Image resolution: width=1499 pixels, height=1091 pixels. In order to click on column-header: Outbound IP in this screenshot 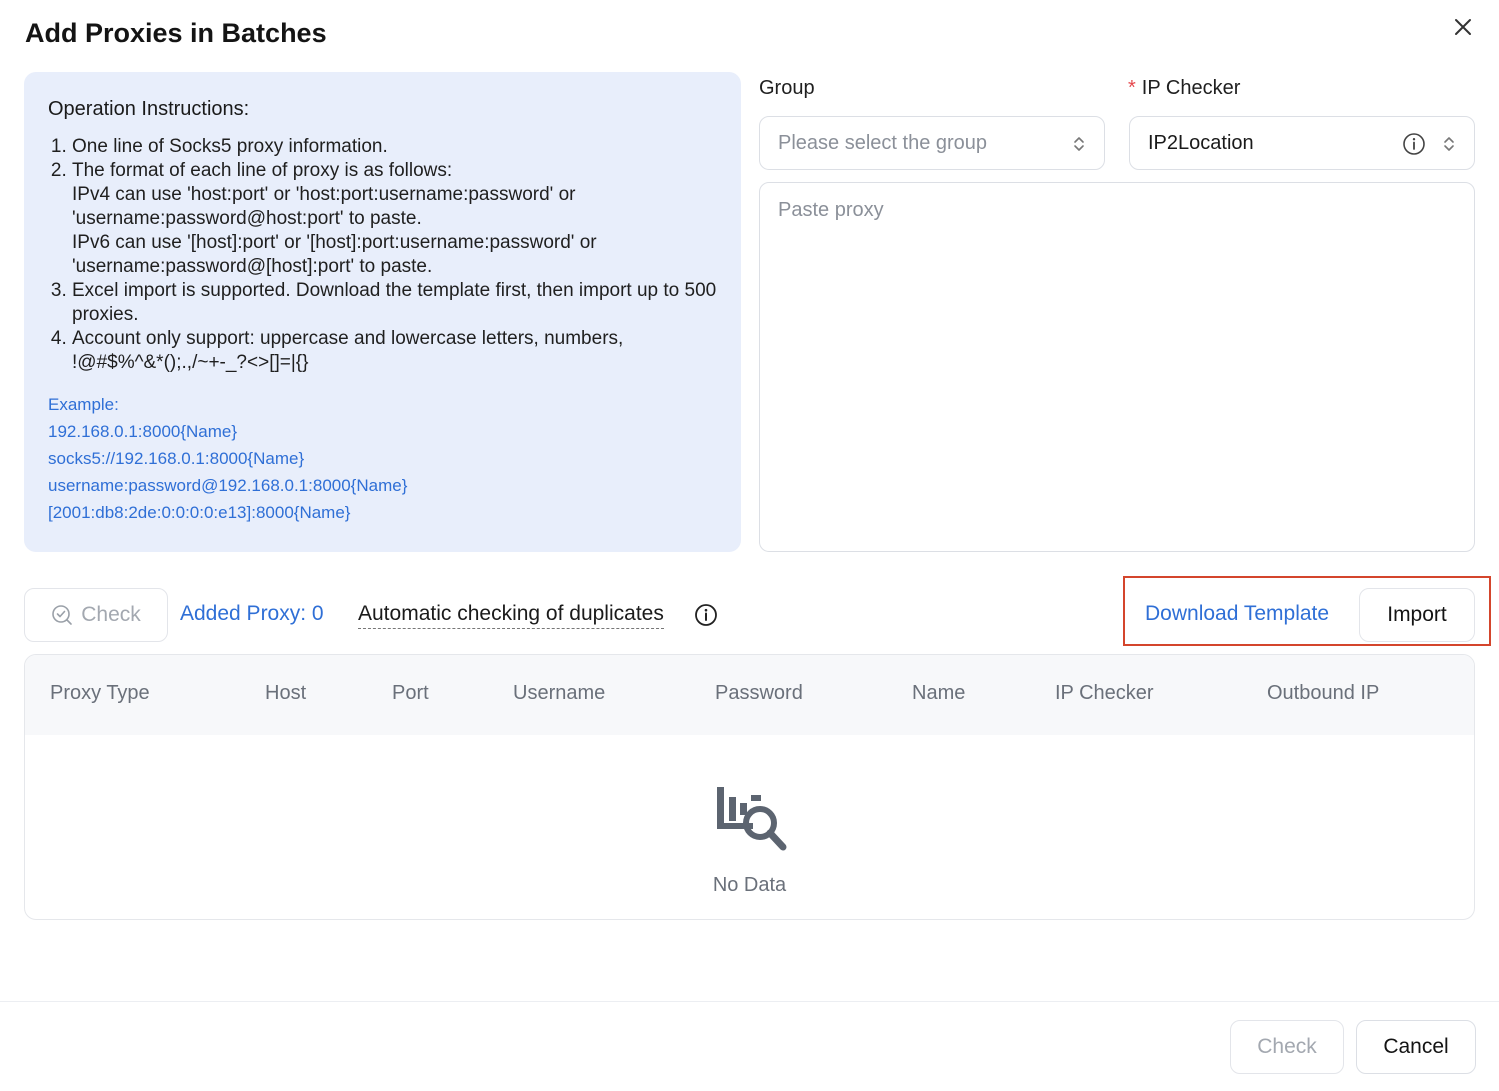, I will do `click(1323, 693)`.